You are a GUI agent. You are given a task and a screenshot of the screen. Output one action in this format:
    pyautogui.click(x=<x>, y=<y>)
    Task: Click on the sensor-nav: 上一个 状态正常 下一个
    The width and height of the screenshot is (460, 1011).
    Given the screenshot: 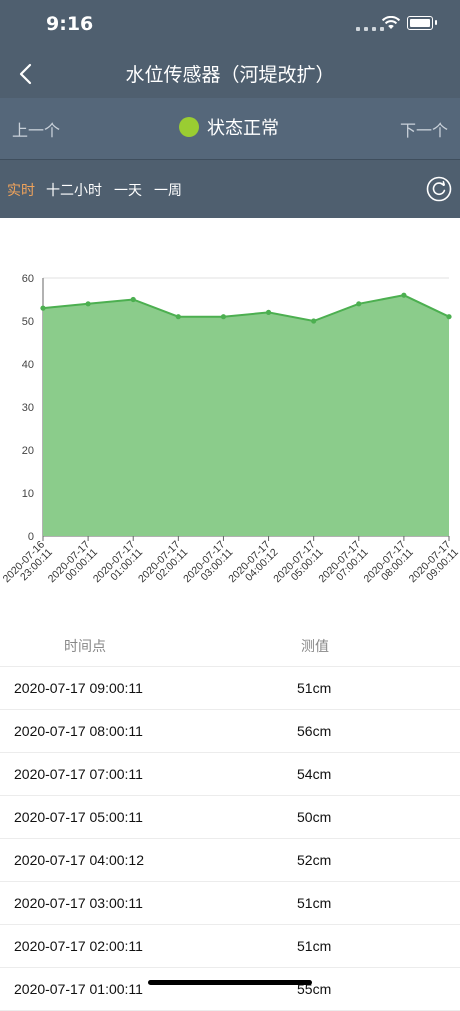 What is the action you would take?
    pyautogui.click(x=230, y=128)
    